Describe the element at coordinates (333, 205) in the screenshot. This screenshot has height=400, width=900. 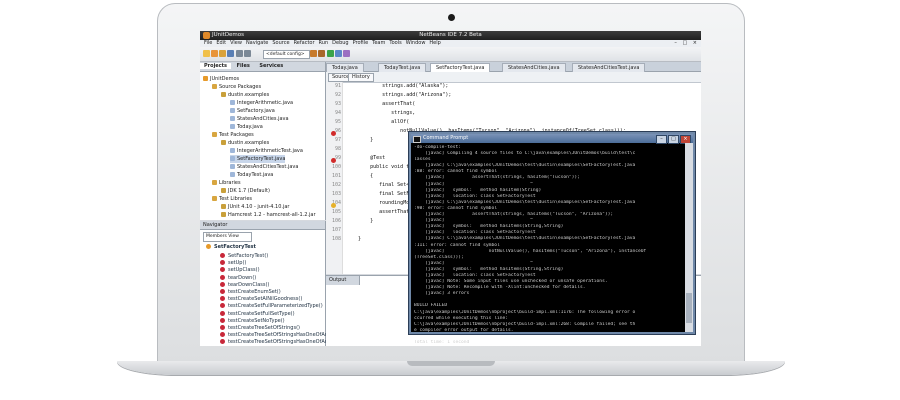
I see `warning-icon` at that location.